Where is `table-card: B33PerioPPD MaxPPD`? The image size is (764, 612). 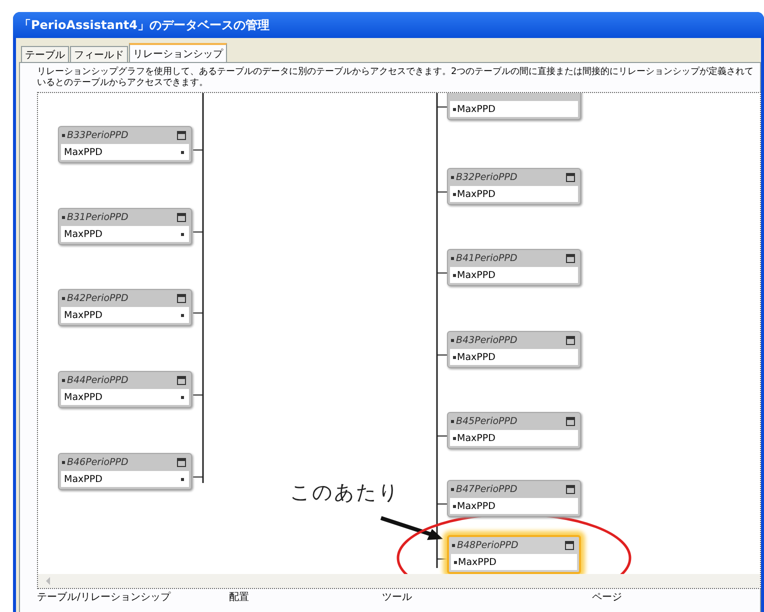
table-card: B33PerioPPD MaxPPD is located at coordinates (125, 144).